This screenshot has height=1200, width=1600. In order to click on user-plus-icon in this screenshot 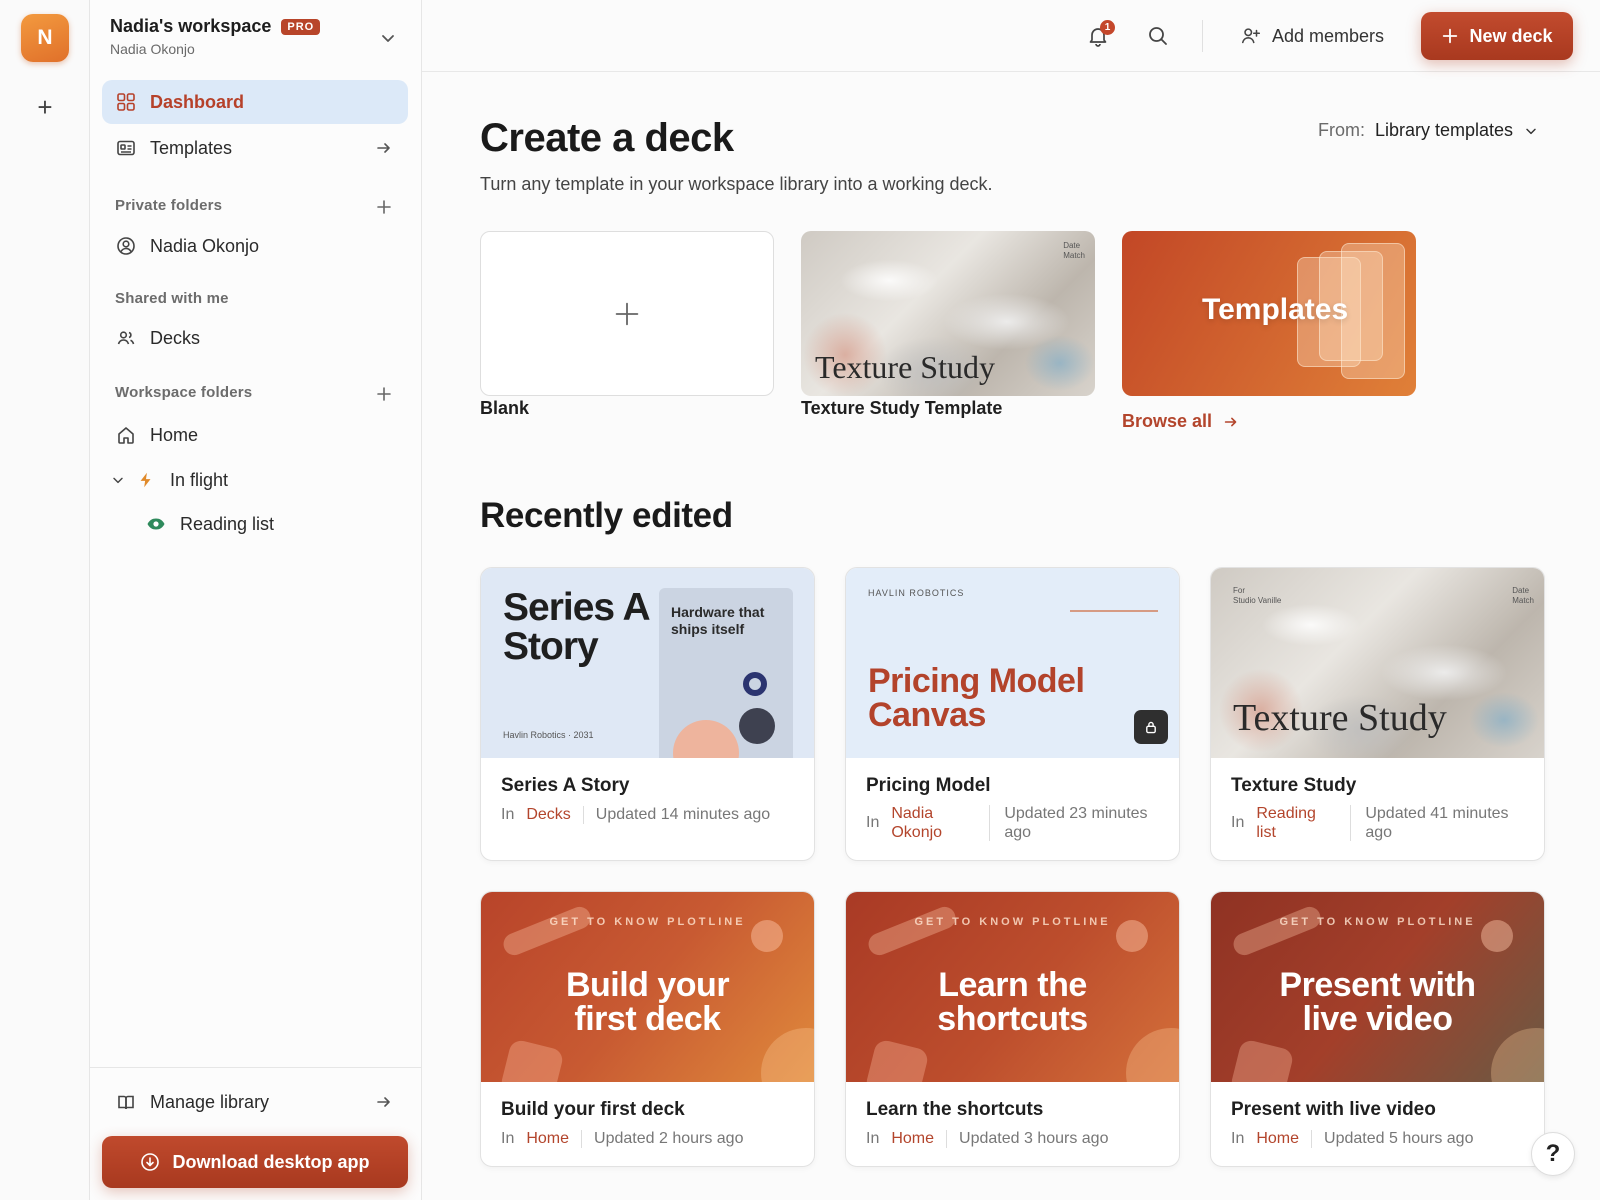, I will do `click(1251, 36)`.